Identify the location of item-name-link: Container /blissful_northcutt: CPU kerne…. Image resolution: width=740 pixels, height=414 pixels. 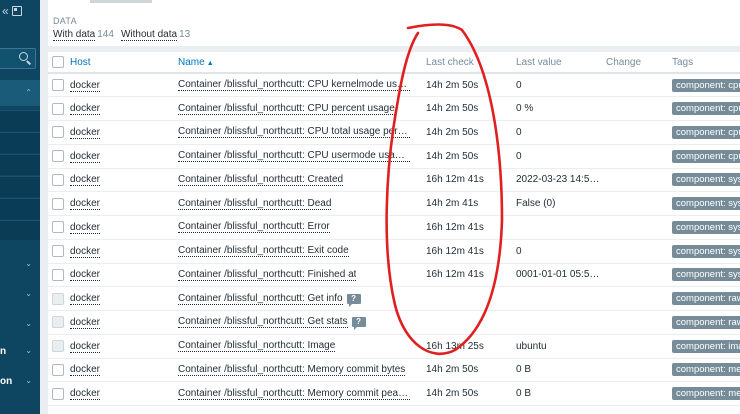
(294, 85).